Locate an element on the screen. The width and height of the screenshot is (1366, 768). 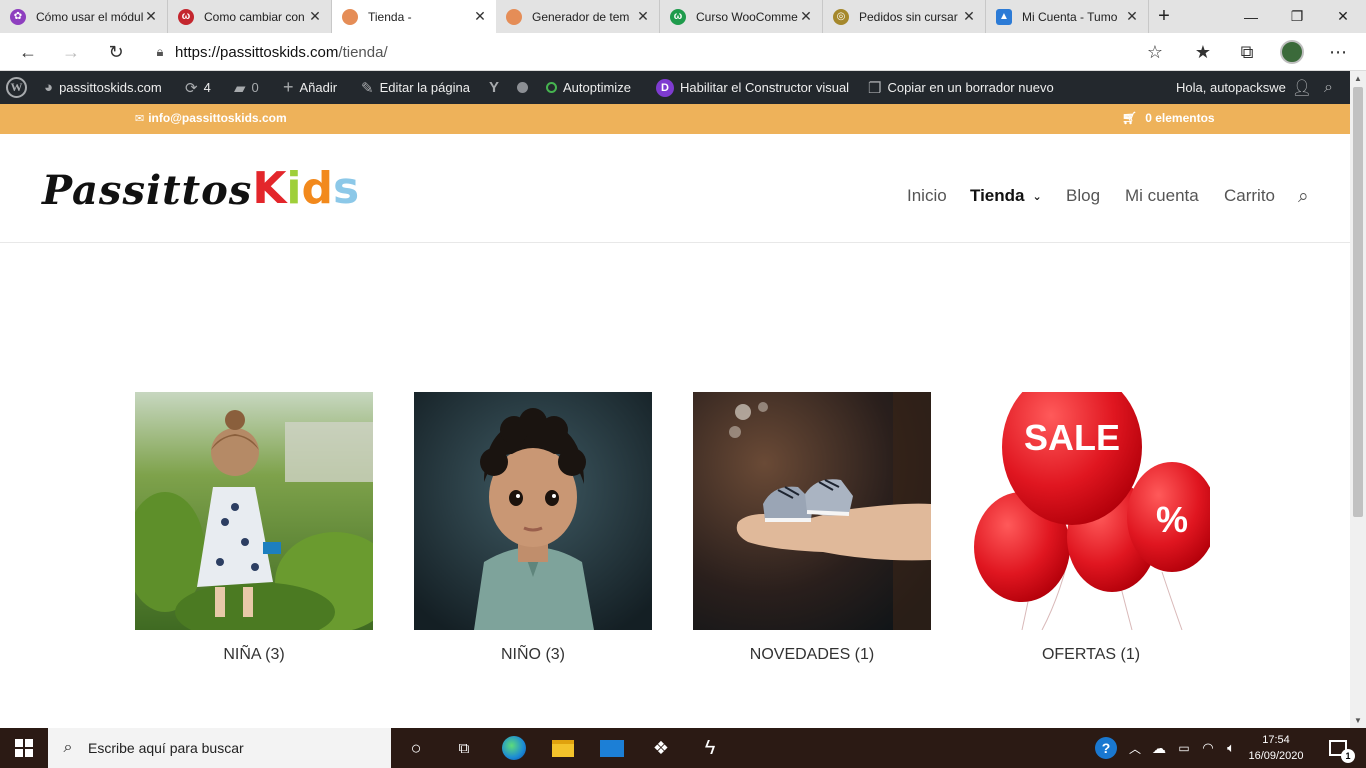
wp-visual-builder: D Habilitar el Constructor visual is located at coordinates (752, 87).